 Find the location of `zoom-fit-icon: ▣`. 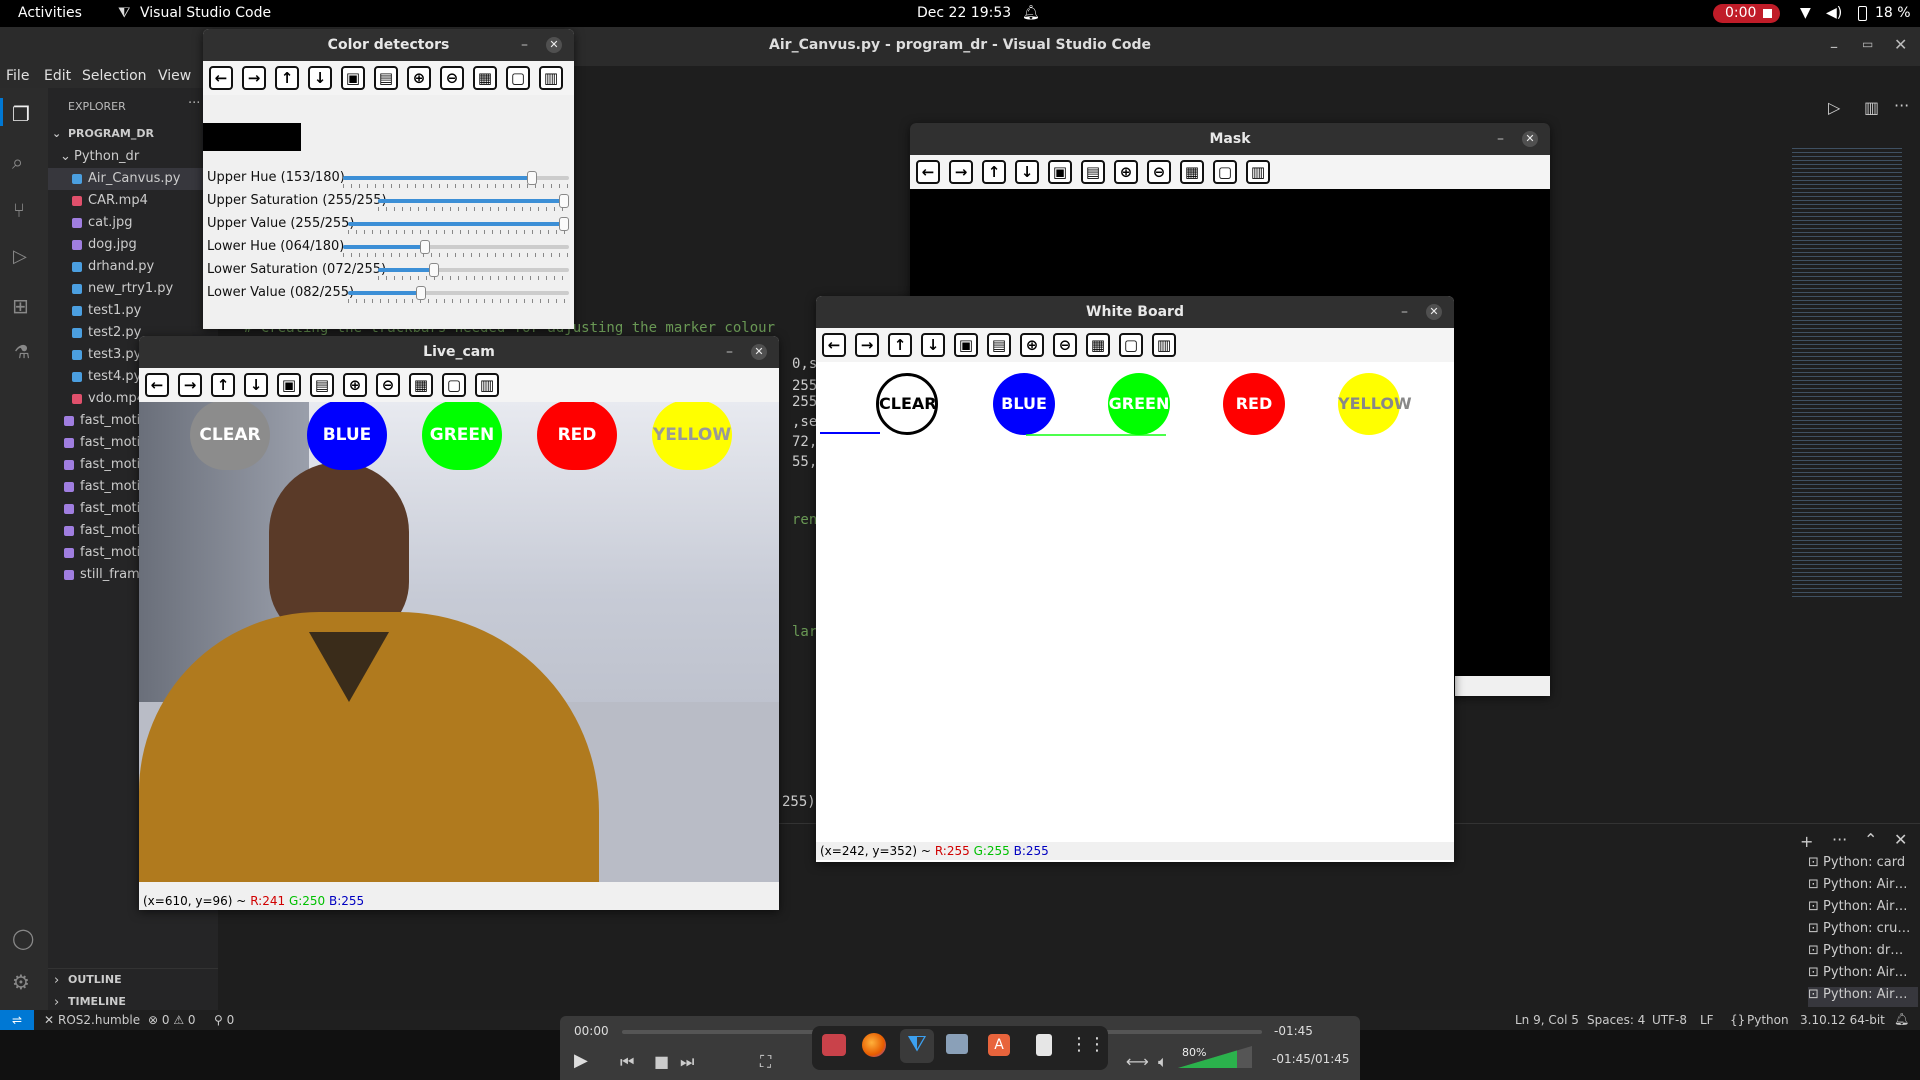

zoom-fit-icon: ▣ is located at coordinates (966, 345).